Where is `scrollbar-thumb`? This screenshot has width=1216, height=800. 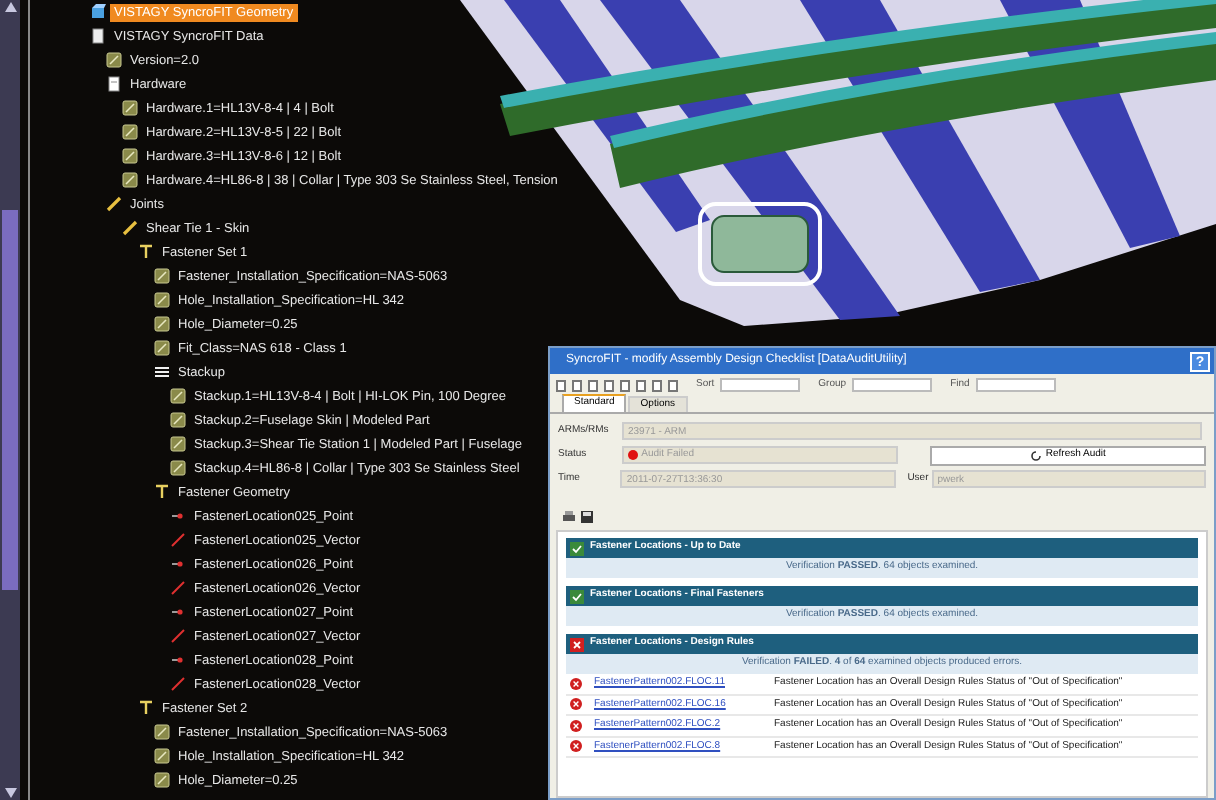 scrollbar-thumb is located at coordinates (10, 400).